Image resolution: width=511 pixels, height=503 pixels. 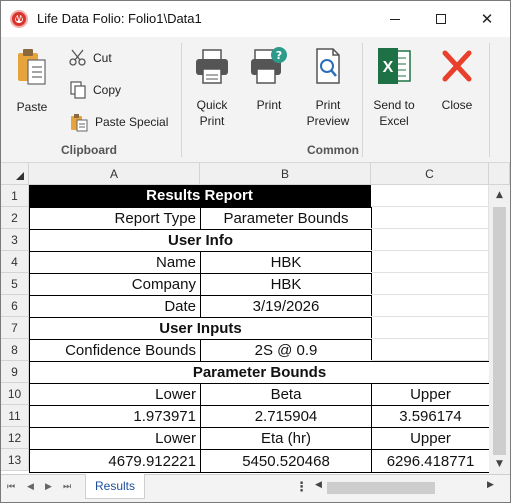 I want to click on scissors-icon, so click(x=77, y=57).